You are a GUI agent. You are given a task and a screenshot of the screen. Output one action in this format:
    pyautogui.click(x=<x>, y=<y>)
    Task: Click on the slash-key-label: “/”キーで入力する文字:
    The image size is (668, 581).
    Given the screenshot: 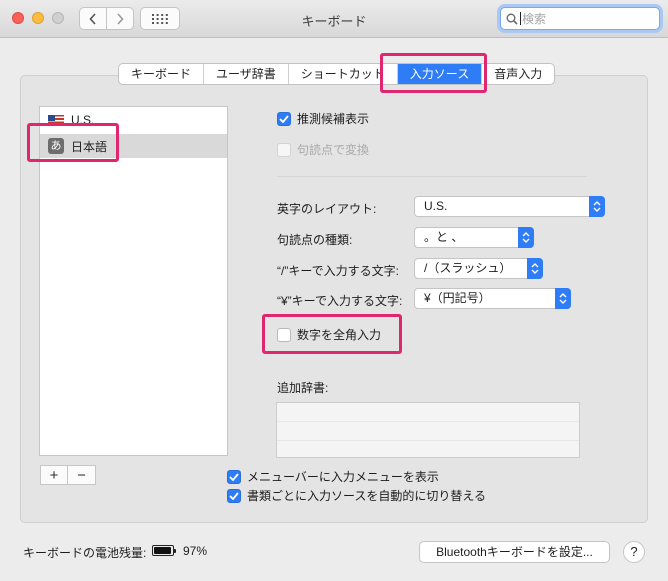 What is the action you would take?
    pyautogui.click(x=338, y=271)
    